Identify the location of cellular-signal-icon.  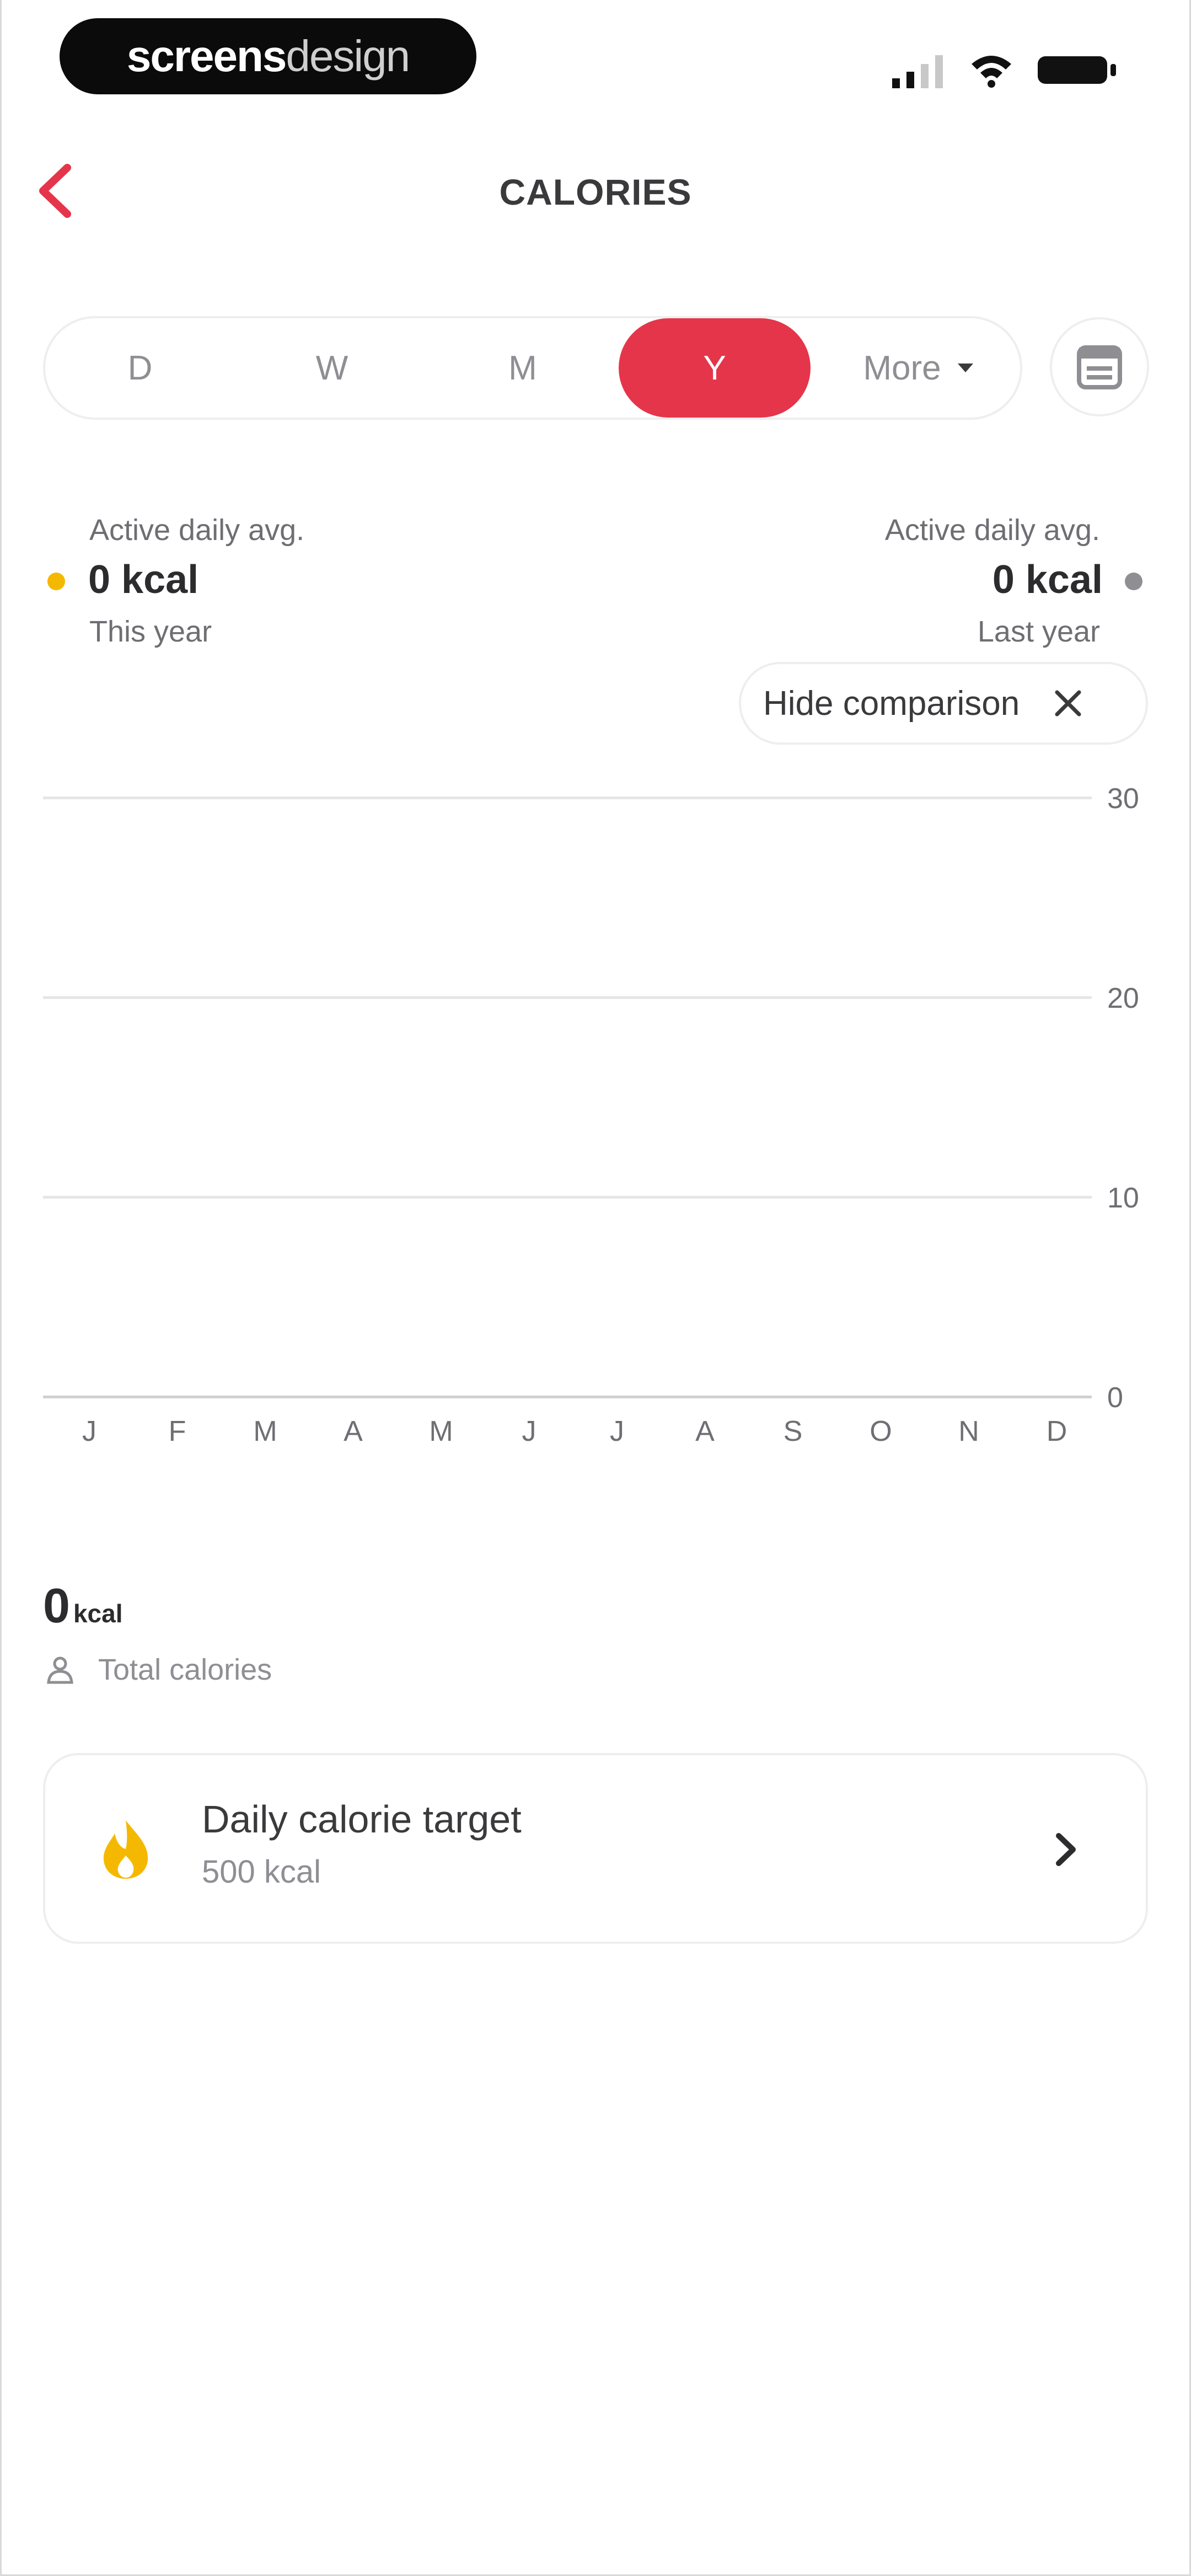
(918, 71).